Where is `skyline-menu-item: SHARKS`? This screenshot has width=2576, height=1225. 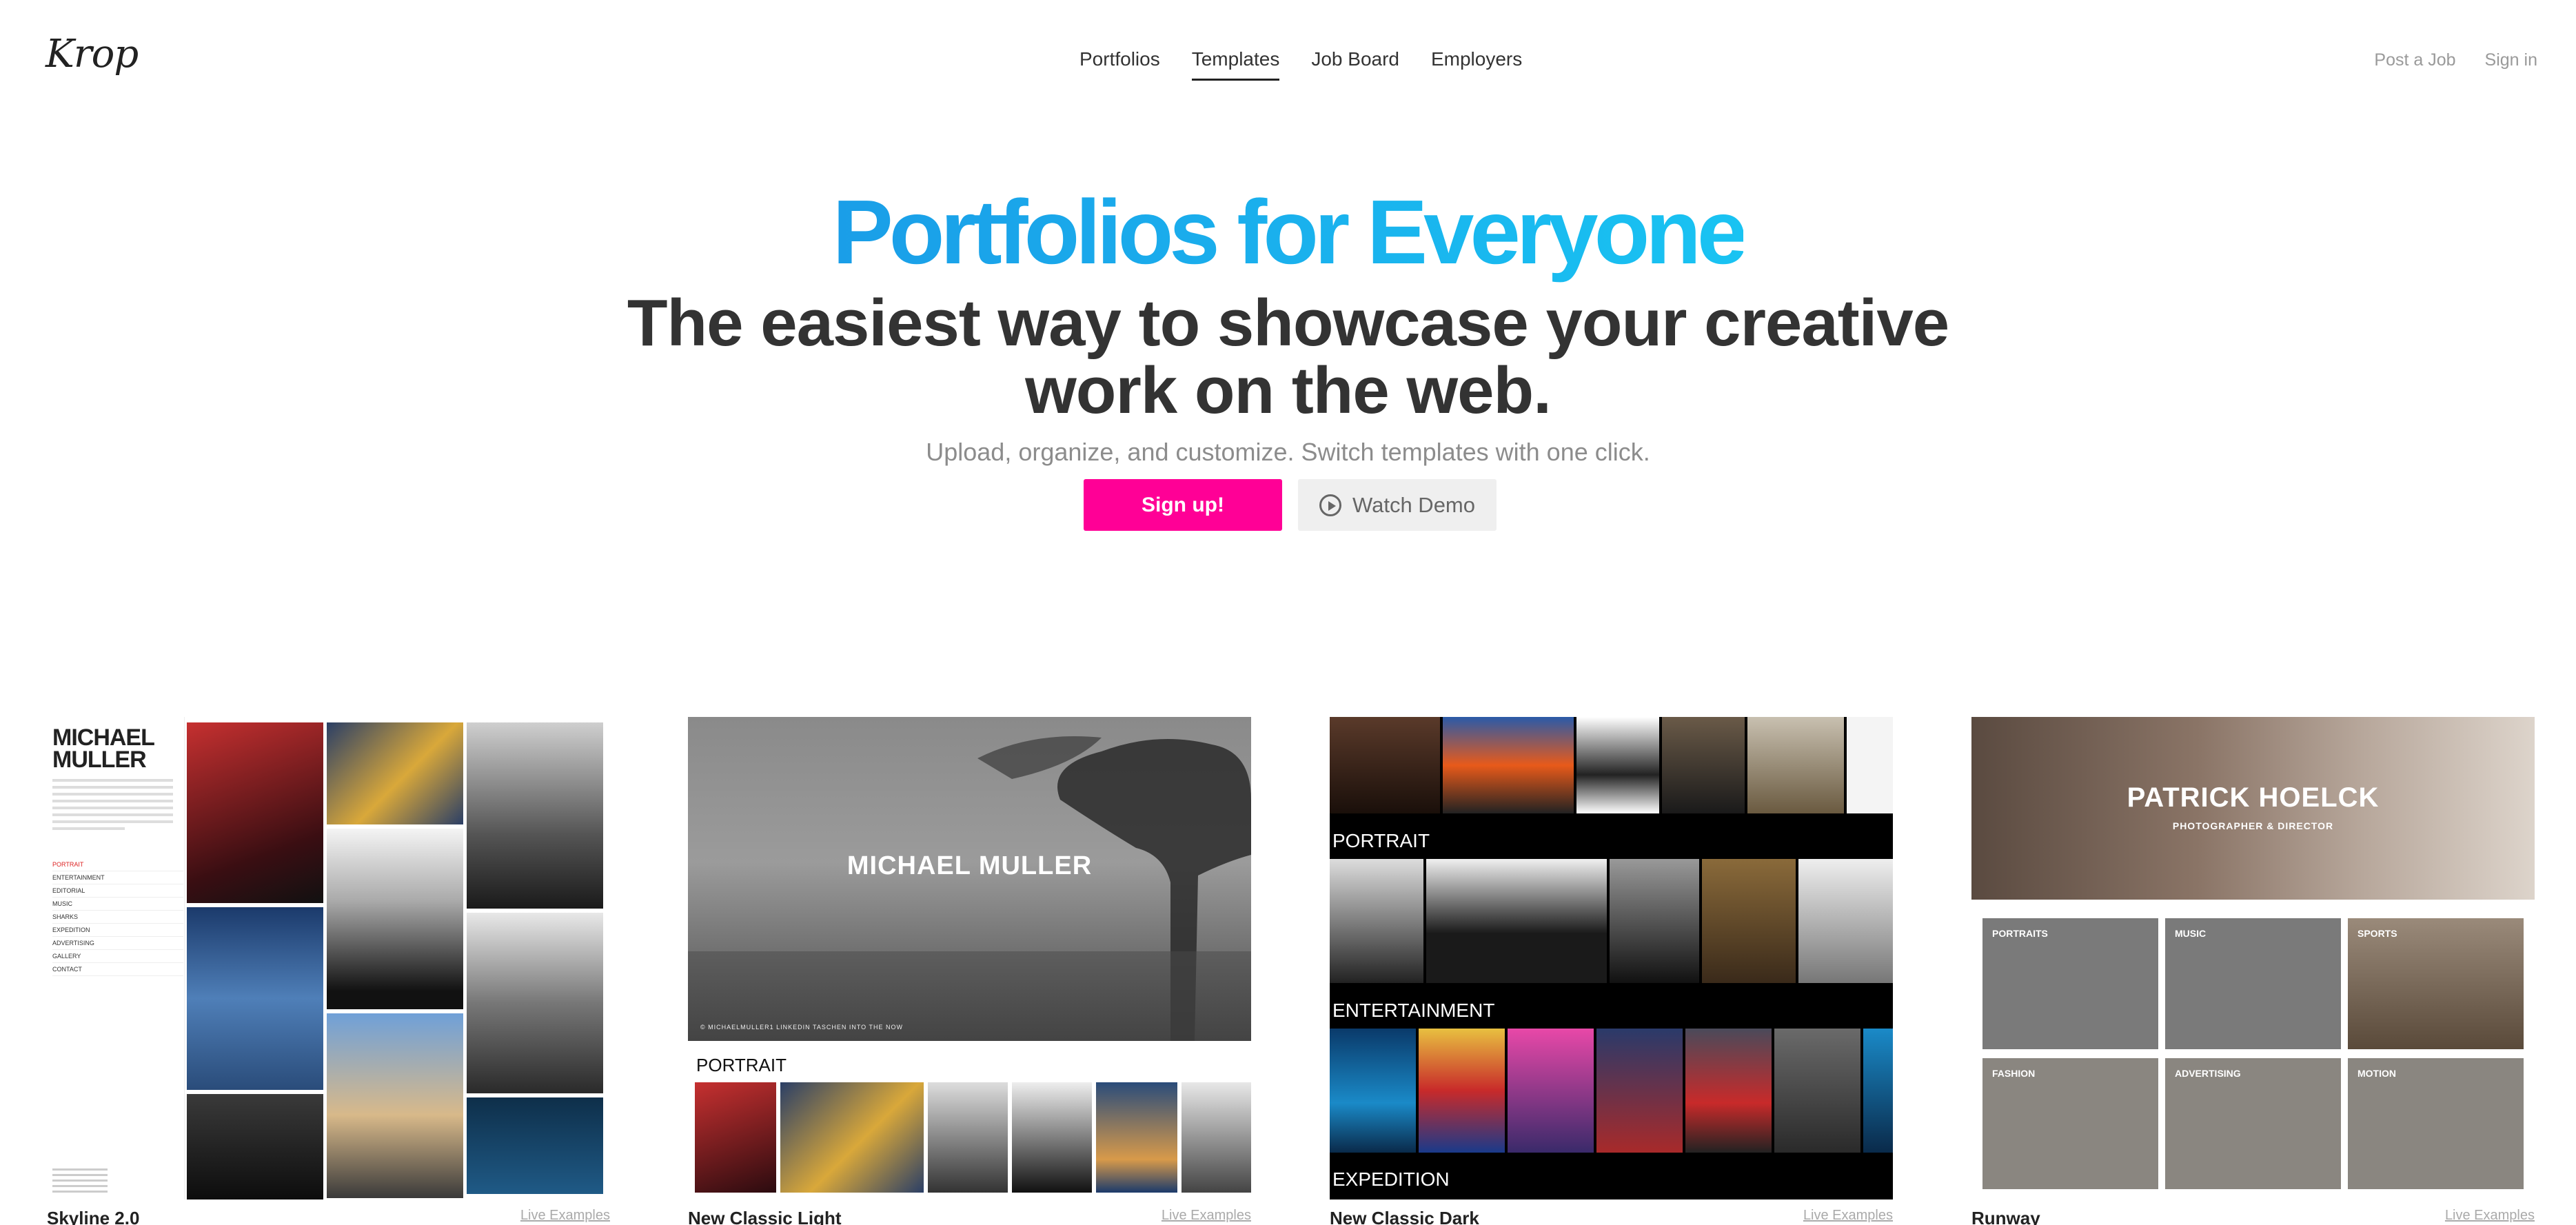
skyline-menu-item: SHARKS is located at coordinates (117, 918).